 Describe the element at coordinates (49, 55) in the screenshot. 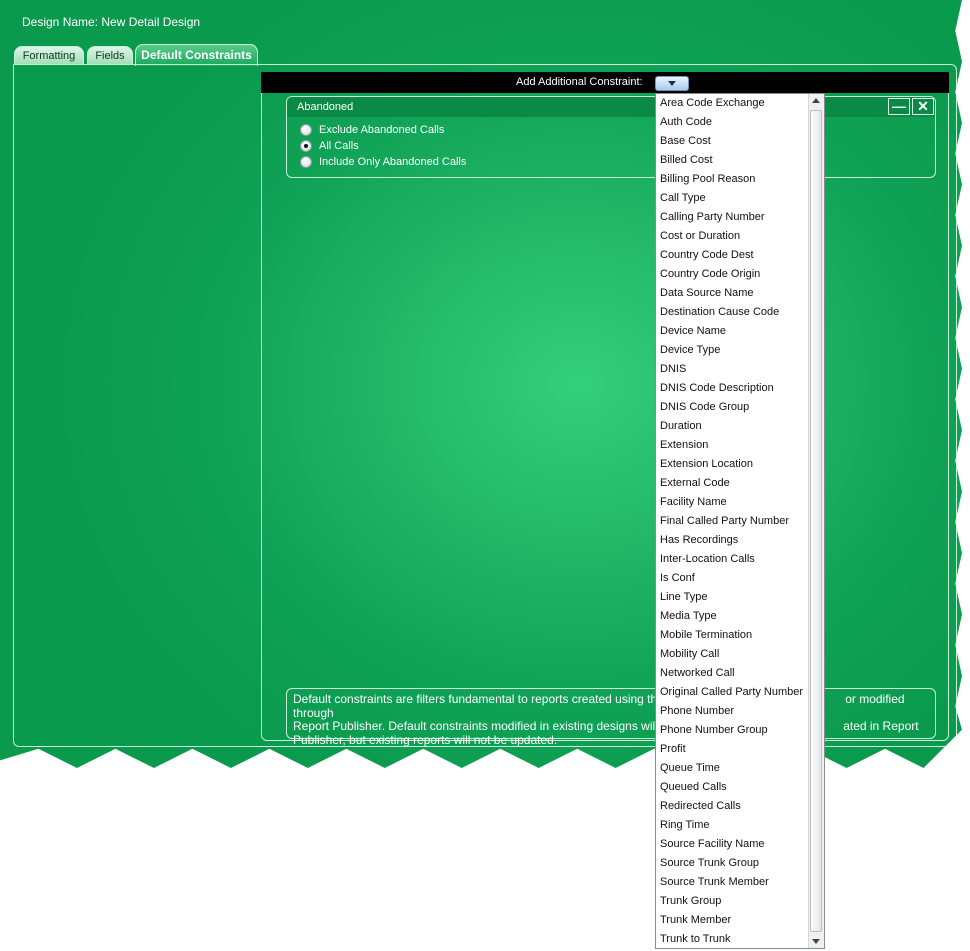

I see `tab-formatting: Formatting` at that location.